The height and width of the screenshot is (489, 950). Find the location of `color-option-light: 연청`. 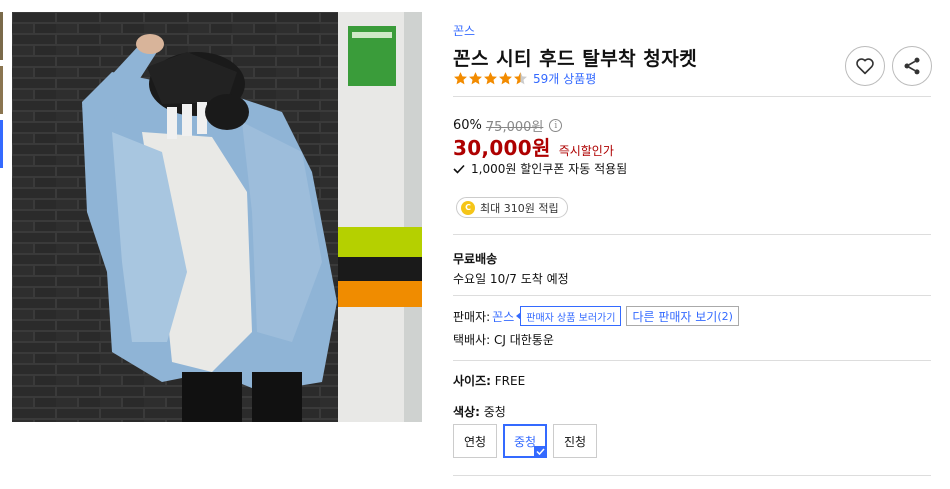

color-option-light: 연청 is located at coordinates (475, 441).